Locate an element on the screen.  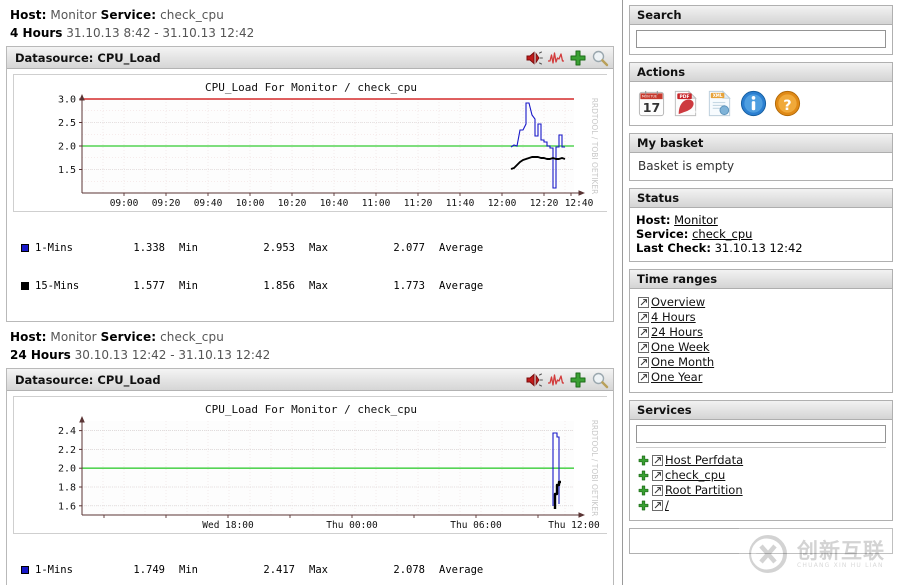
search-box: Search is located at coordinates (761, 30).